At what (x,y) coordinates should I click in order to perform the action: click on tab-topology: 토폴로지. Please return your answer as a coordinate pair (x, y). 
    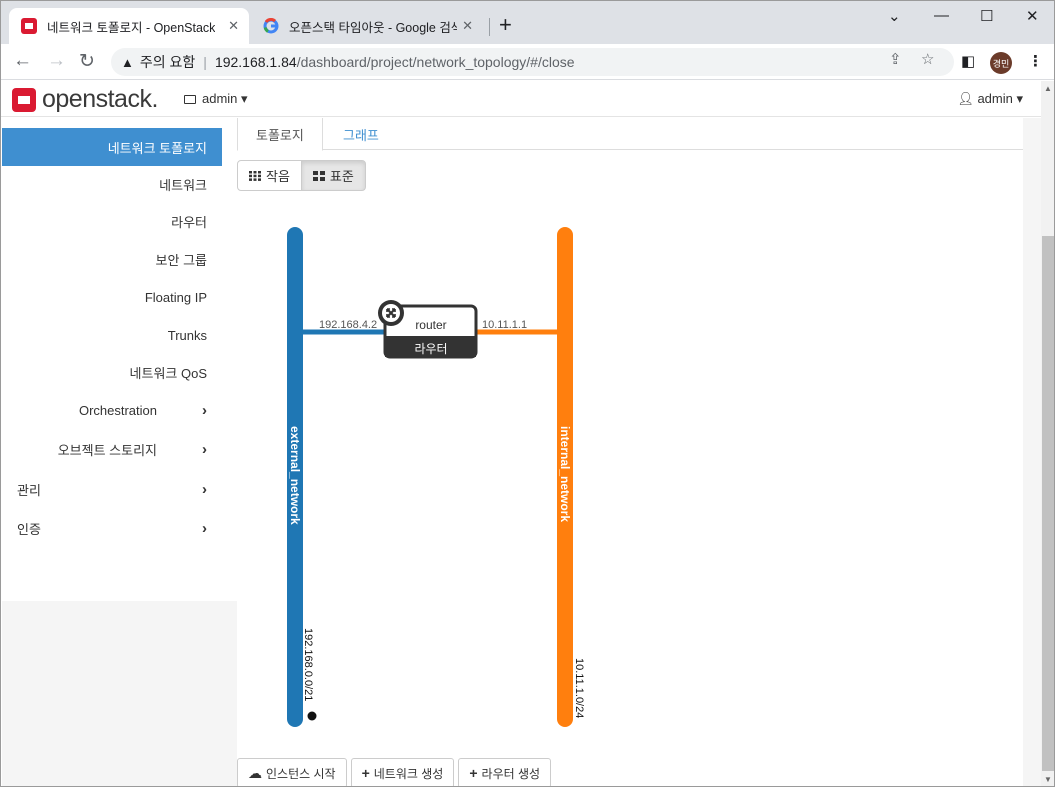
    Looking at the image, I should click on (280, 134).